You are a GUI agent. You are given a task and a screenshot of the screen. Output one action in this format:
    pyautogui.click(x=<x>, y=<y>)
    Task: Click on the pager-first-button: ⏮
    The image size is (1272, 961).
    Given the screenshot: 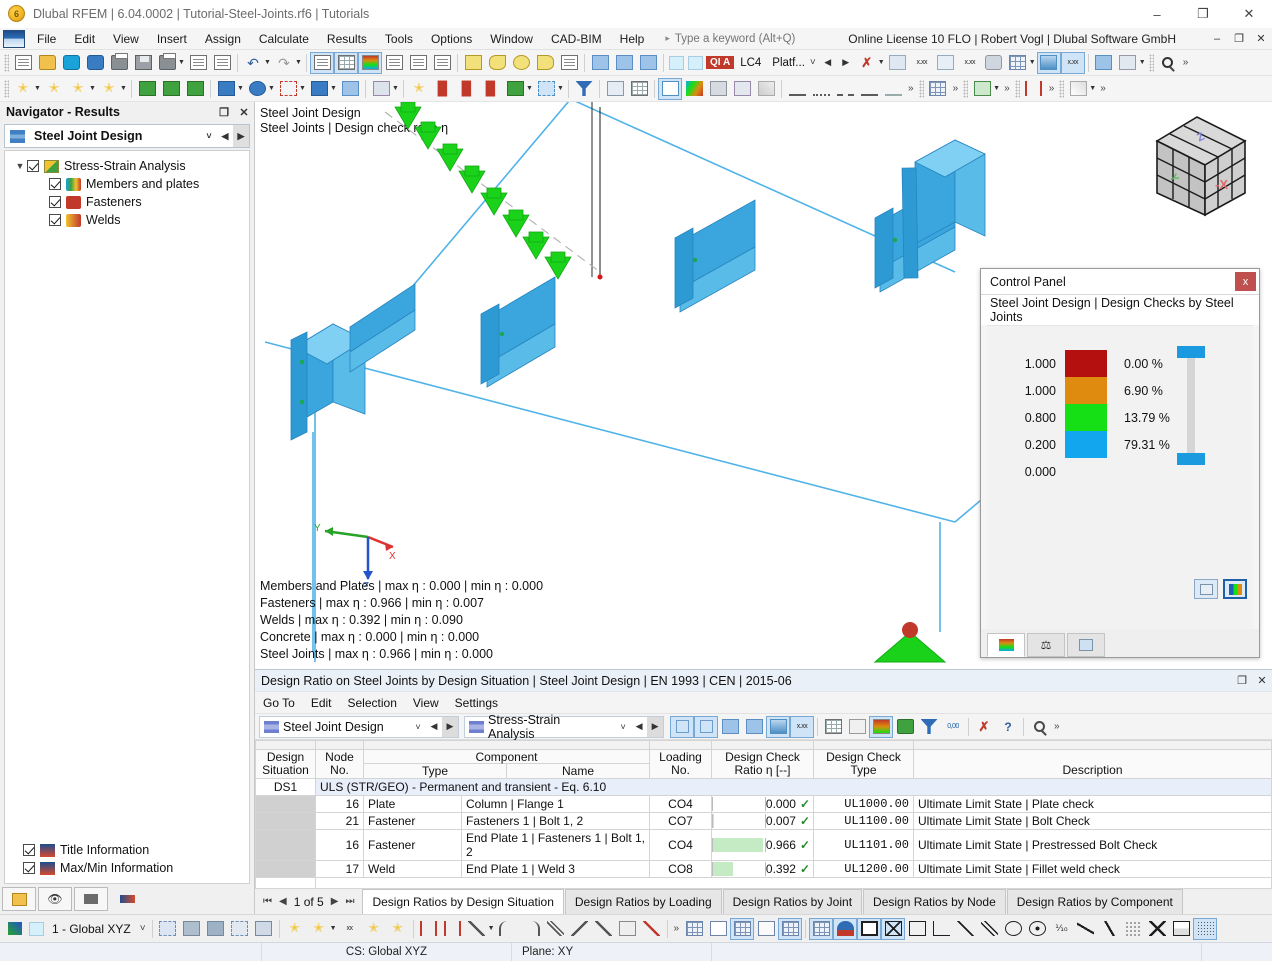 What is the action you would take?
    pyautogui.click(x=267, y=901)
    